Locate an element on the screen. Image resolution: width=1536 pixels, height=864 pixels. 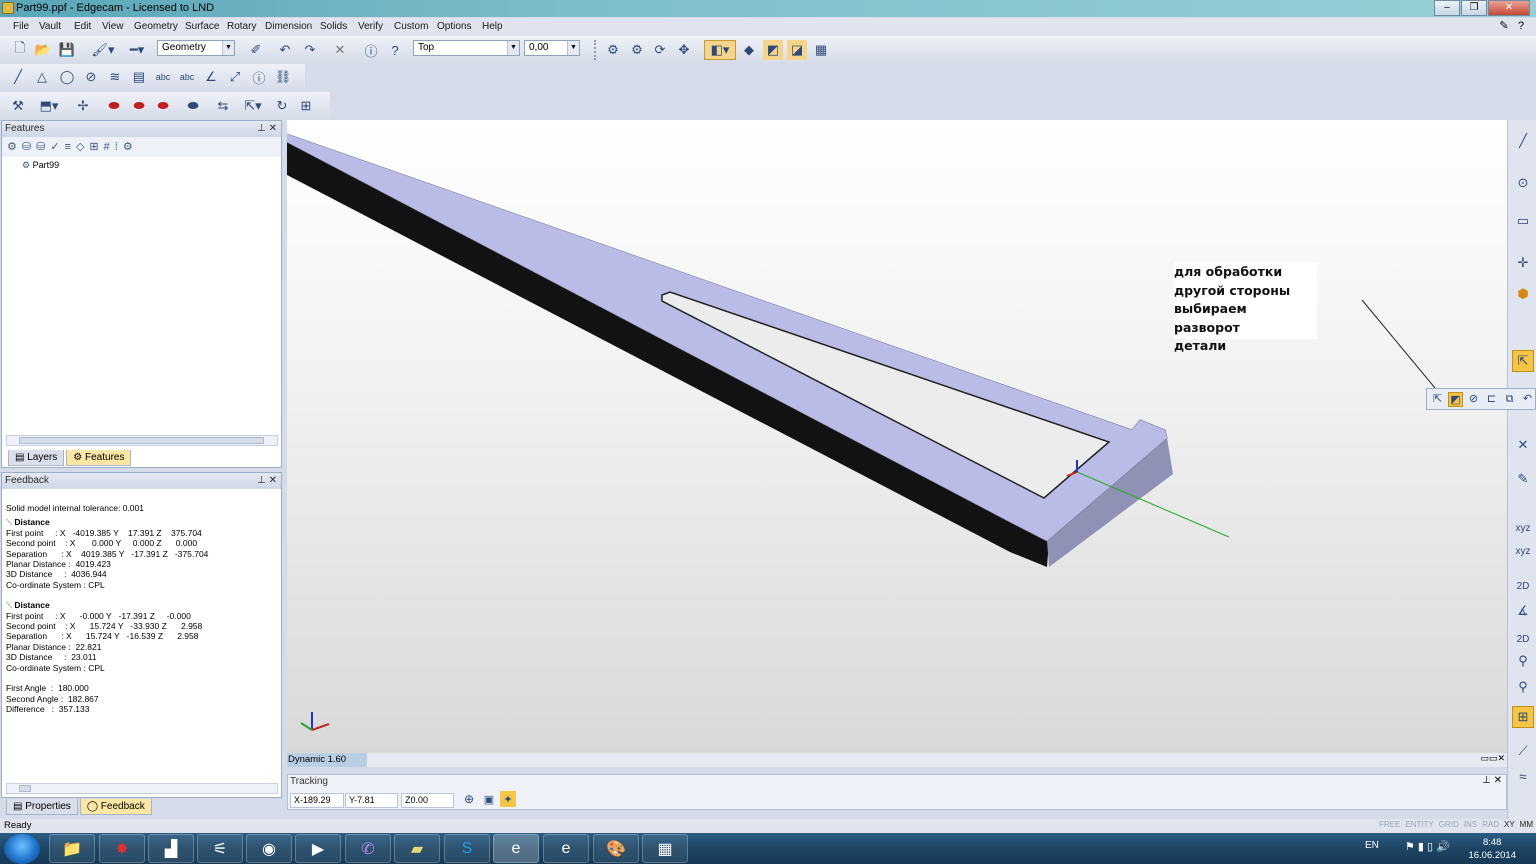
edgecam-2-icon: e is located at coordinates (566, 848).